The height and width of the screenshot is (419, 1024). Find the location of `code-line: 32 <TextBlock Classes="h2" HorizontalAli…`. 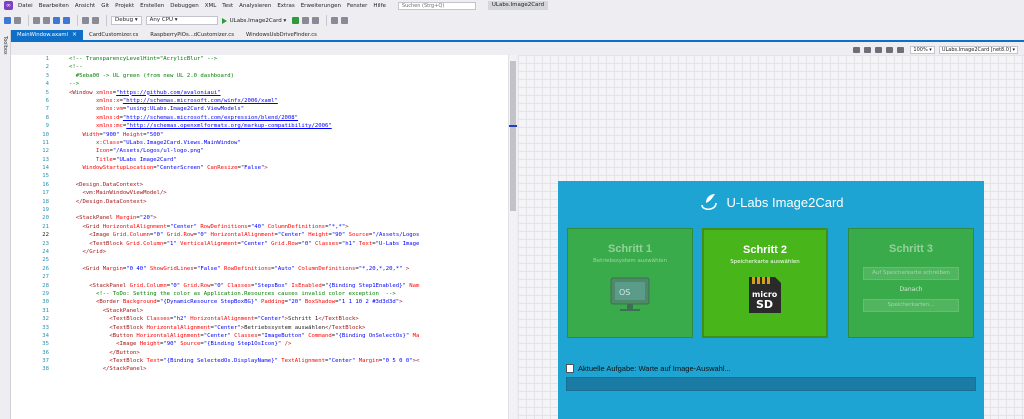

code-line: 32 <TextBlock Classes="h2" HorizontalAli… is located at coordinates (264, 319).